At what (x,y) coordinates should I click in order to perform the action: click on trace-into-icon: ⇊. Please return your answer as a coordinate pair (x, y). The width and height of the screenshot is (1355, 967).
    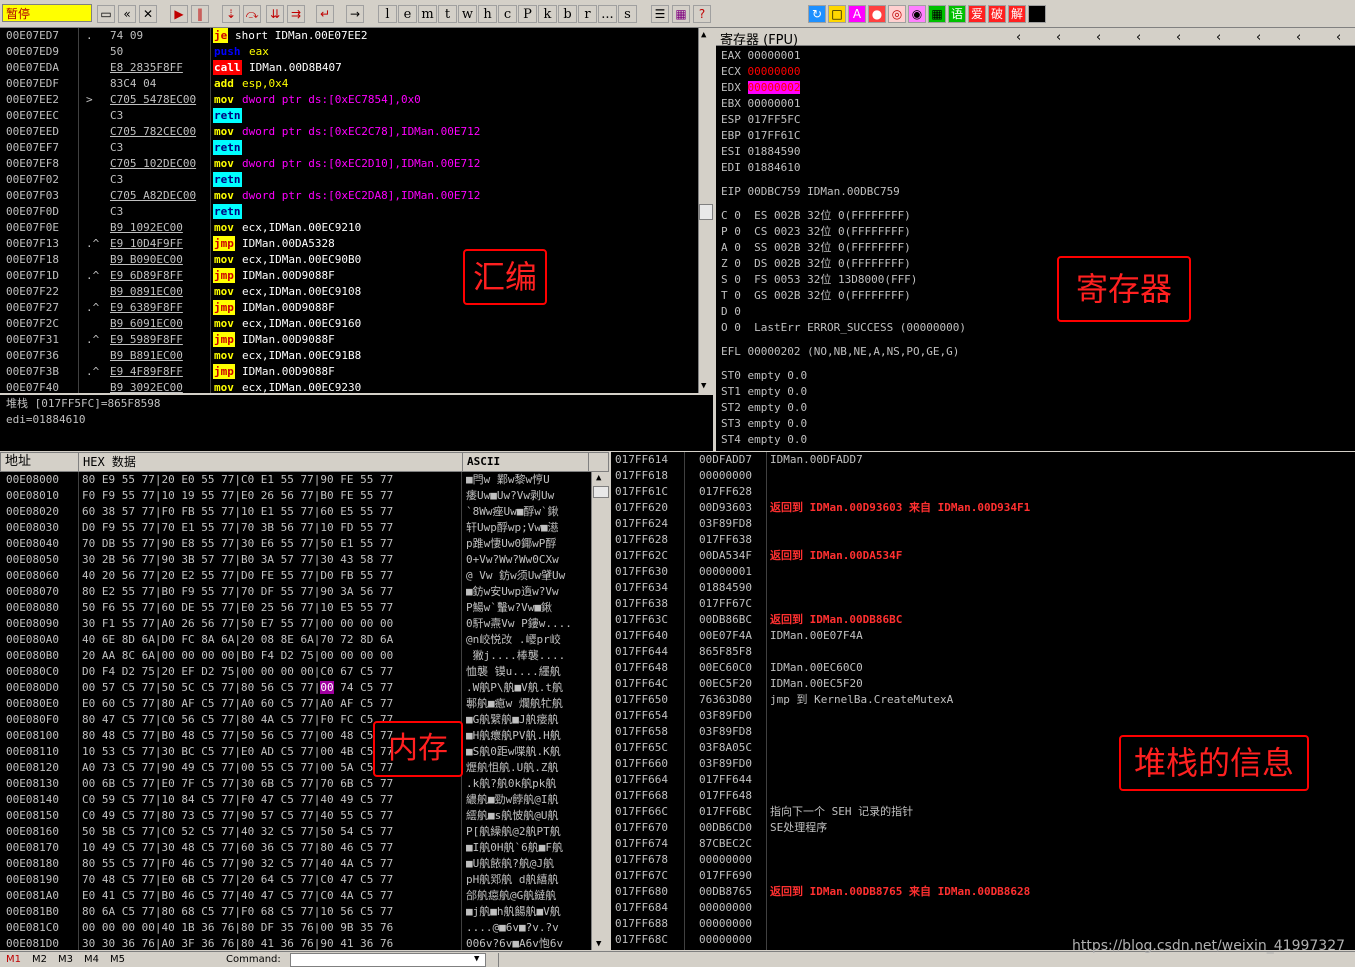
    Looking at the image, I should click on (275, 14).